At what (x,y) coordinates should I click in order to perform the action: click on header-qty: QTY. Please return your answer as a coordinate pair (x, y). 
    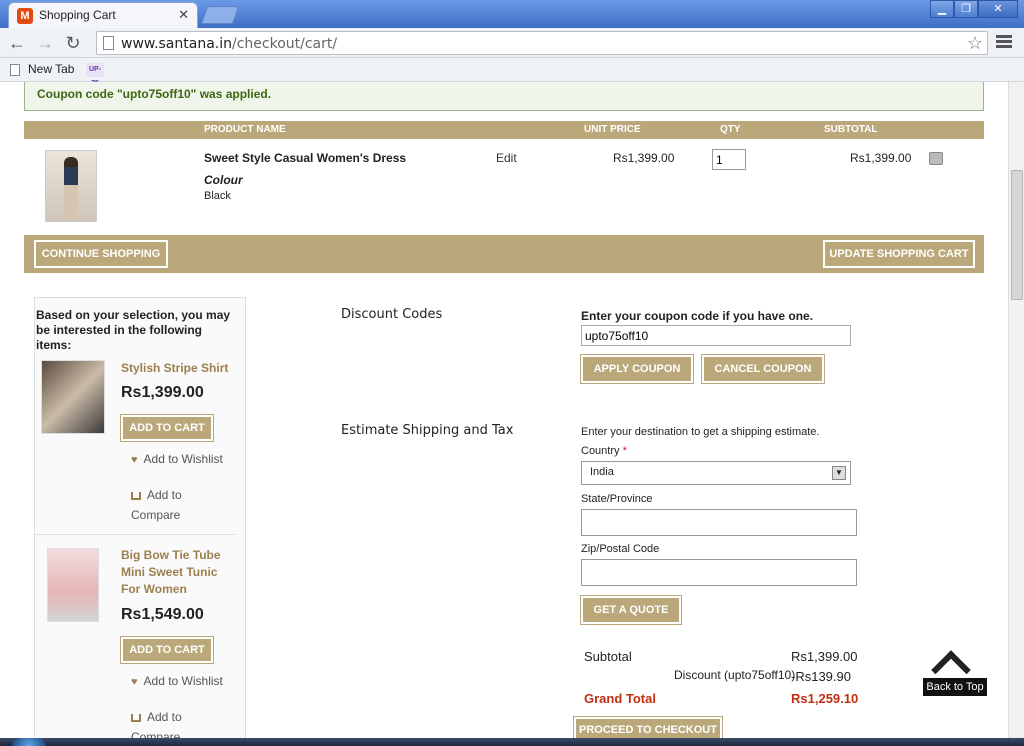
    Looking at the image, I should click on (730, 129).